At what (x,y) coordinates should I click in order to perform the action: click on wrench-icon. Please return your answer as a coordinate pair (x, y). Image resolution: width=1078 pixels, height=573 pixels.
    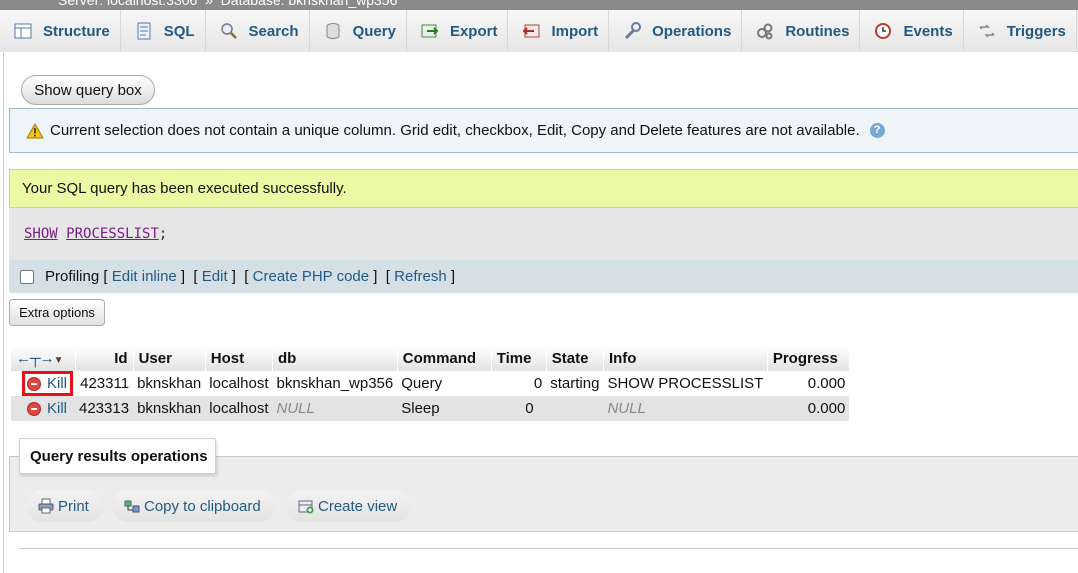
    Looking at the image, I should click on (632, 31).